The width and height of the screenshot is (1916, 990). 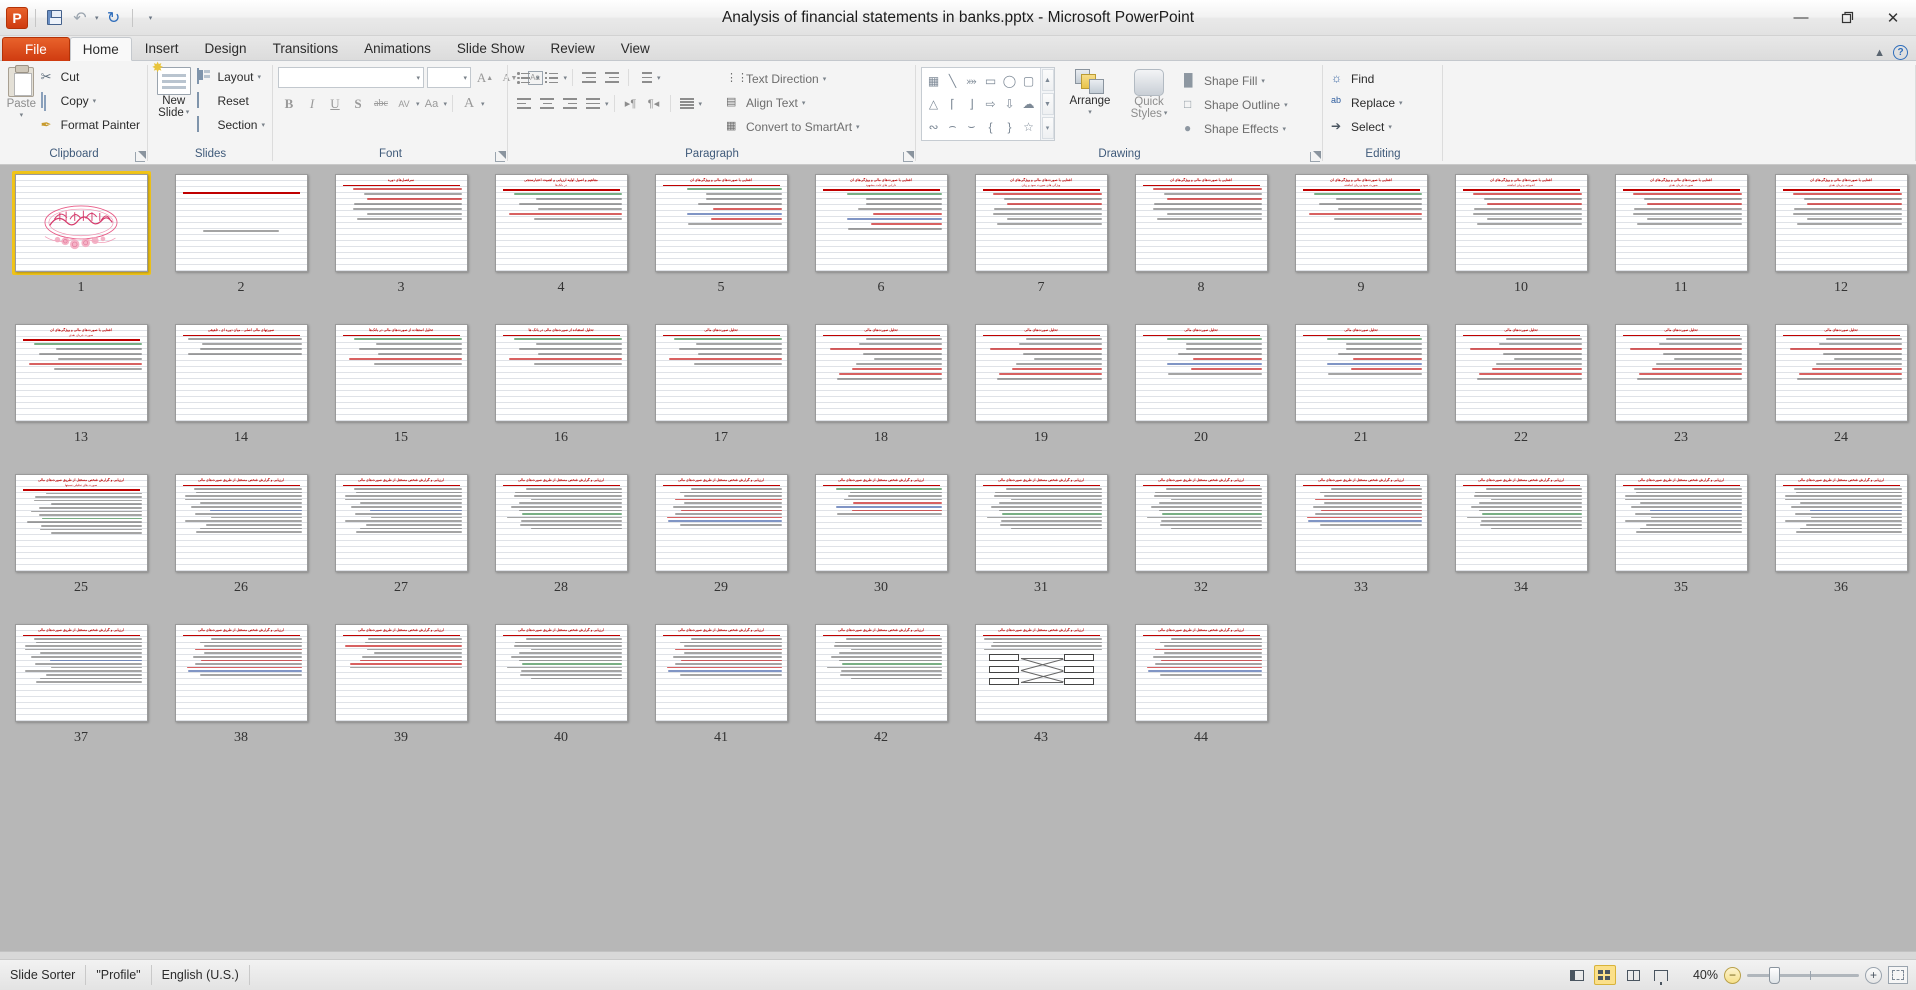 I want to click on font-size-input: ▾, so click(x=449, y=77).